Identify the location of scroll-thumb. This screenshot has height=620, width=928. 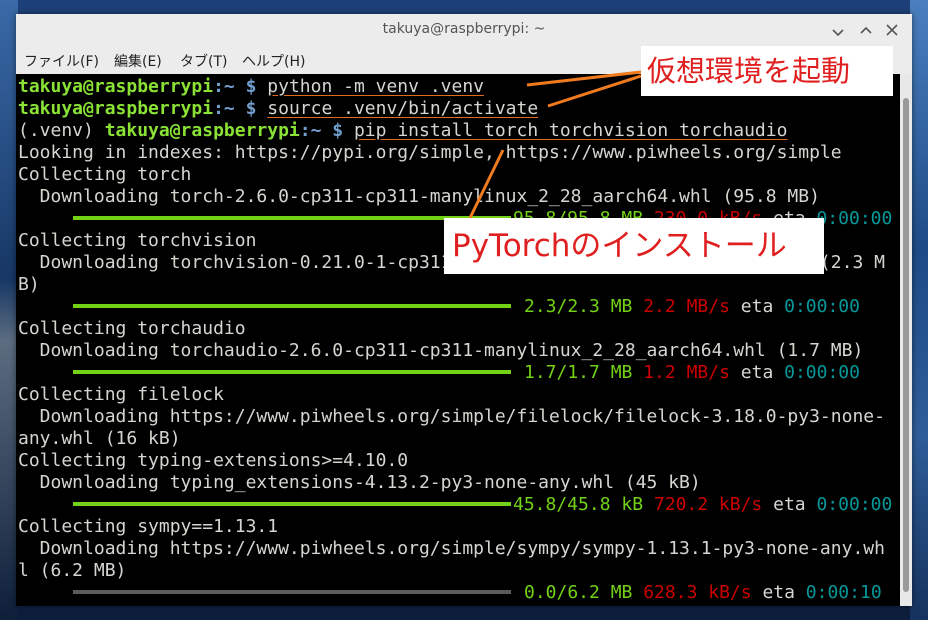
(906, 345).